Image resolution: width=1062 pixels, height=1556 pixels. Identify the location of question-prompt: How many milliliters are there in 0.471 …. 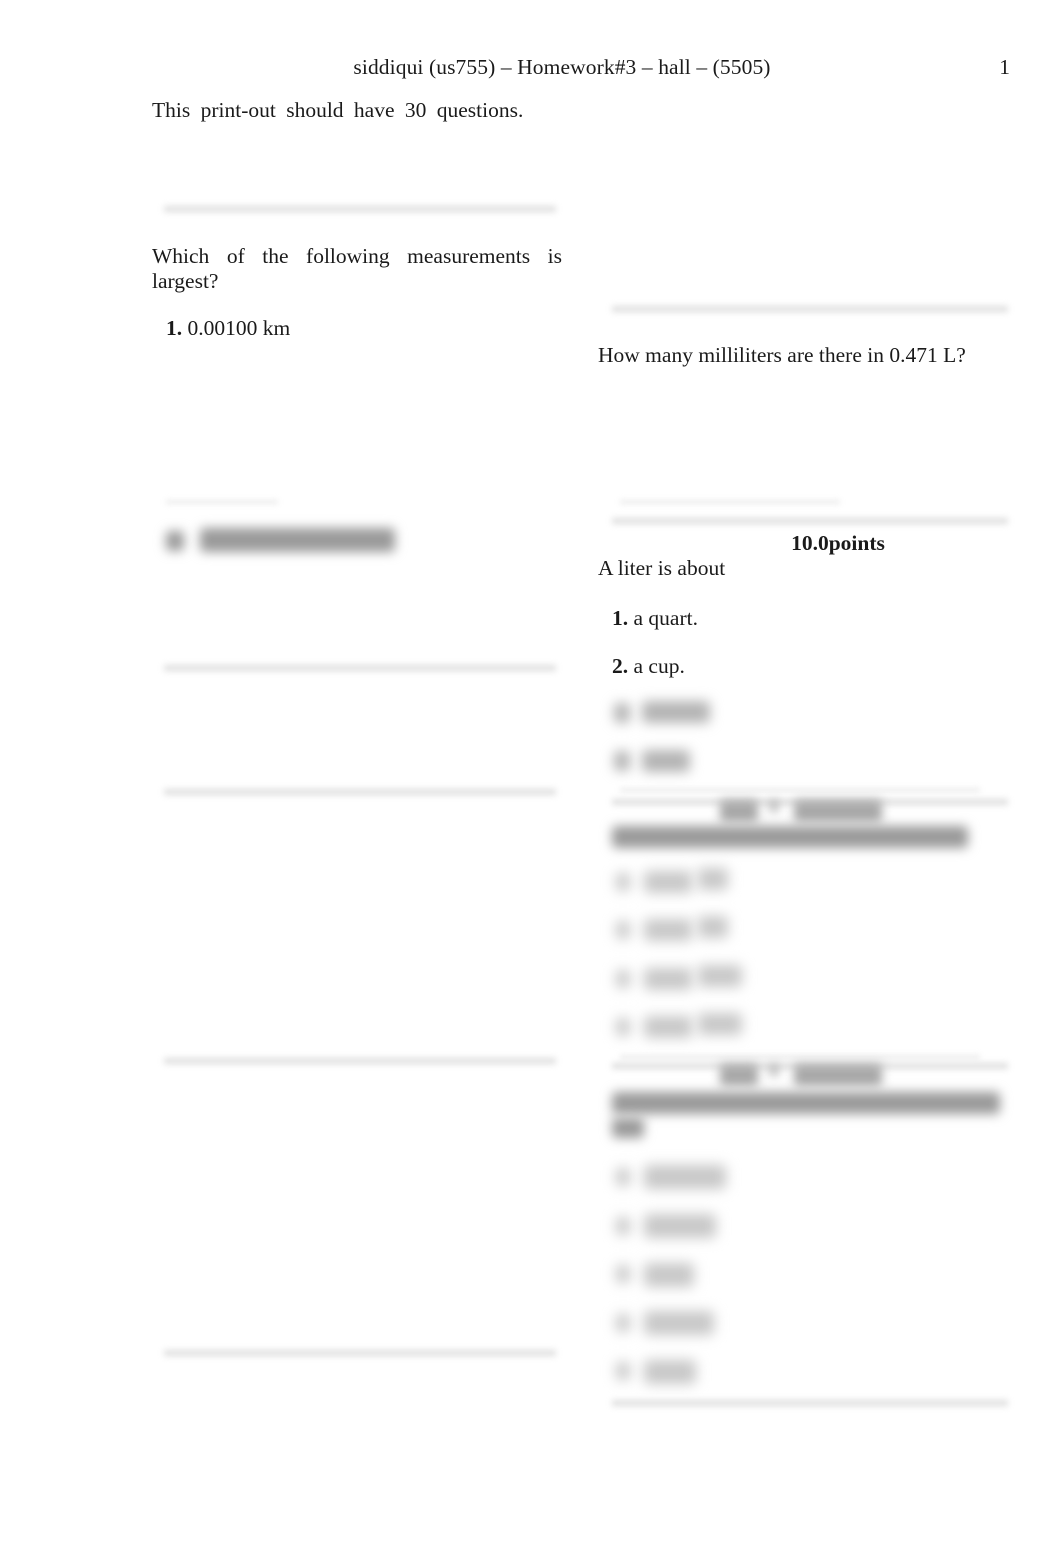
(782, 355).